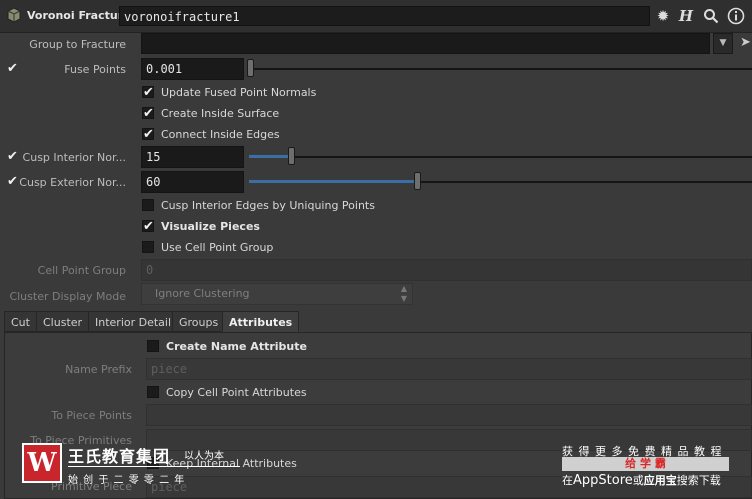 This screenshot has height=499, width=752. Describe the element at coordinates (199, 321) in the screenshot. I see `tab-groups: Groups` at that location.